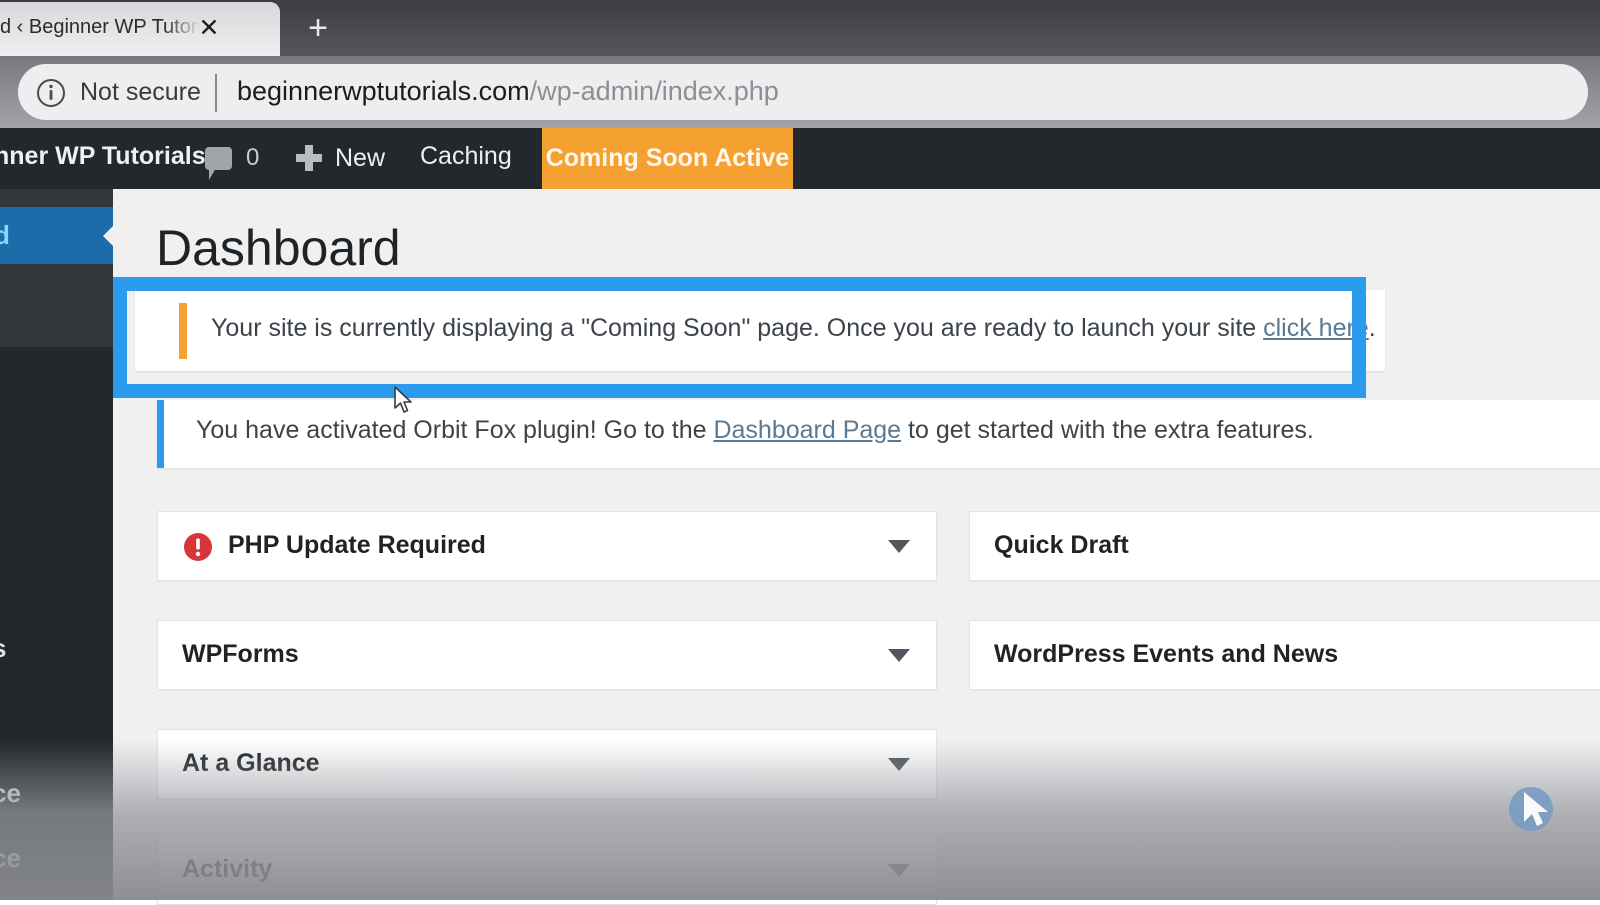 The width and height of the screenshot is (1600, 905). I want to click on browser-tab-active: d ‹ Beginner WP Tutoria ✕, so click(140, 29).